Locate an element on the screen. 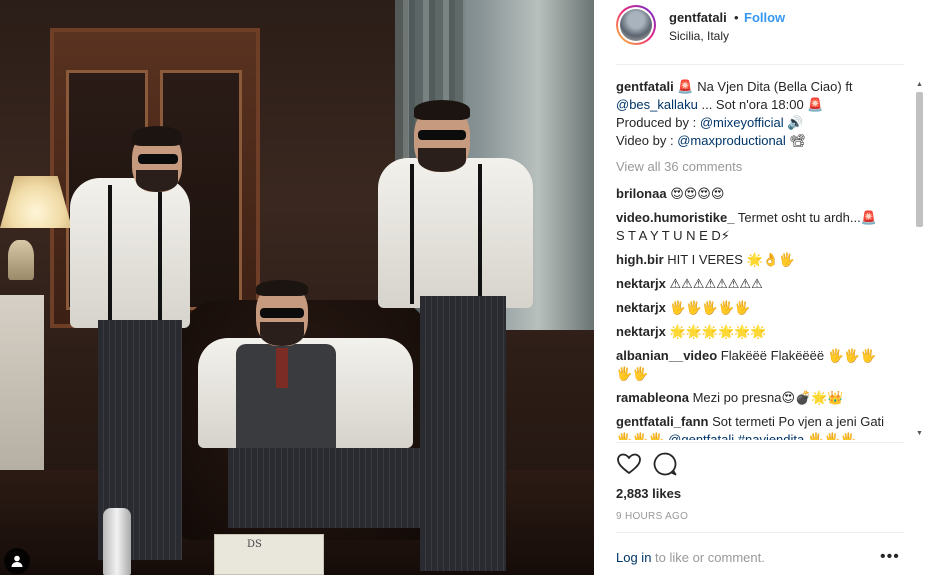 The width and height of the screenshot is (926, 575). follow-button: Follow is located at coordinates (764, 17).